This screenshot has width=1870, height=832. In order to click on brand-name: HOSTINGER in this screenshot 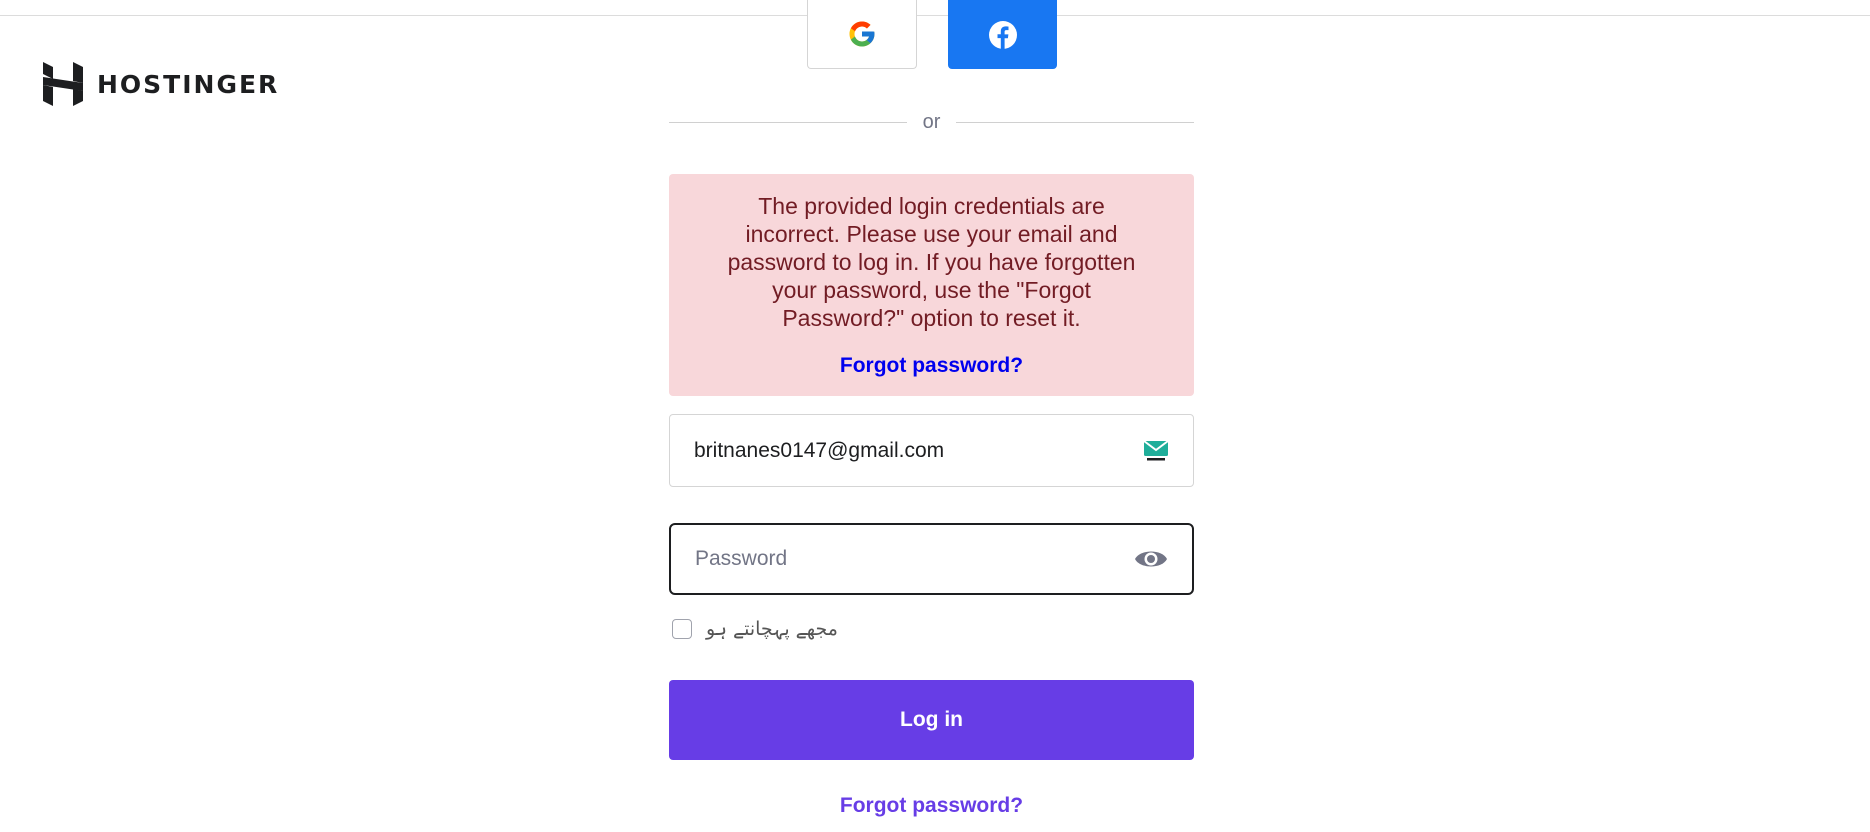, I will do `click(188, 84)`.